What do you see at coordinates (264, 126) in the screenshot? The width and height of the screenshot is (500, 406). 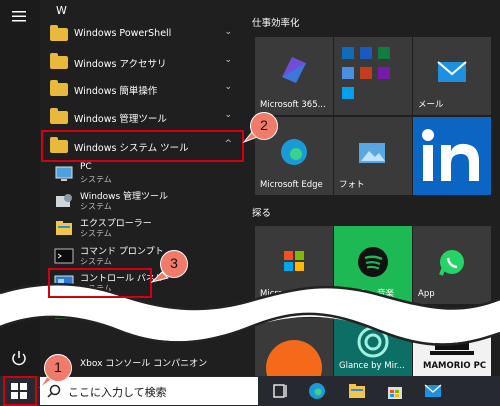 I see `step-badge-2: 2` at bounding box center [264, 126].